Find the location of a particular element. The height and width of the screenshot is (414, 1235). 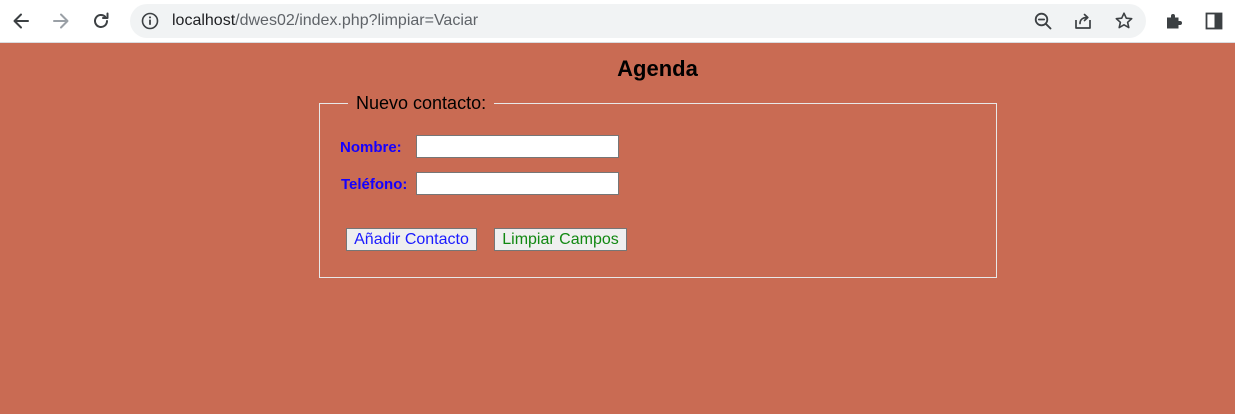

arrow-right-icon is located at coordinates (61, 21).